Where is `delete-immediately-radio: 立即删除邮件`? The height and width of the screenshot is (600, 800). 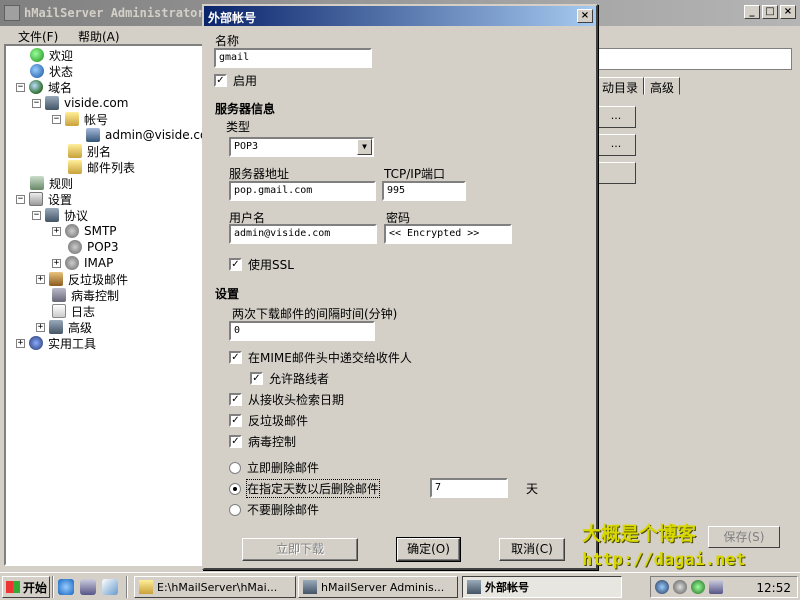 delete-immediately-radio: 立即删除邮件 is located at coordinates (274, 467).